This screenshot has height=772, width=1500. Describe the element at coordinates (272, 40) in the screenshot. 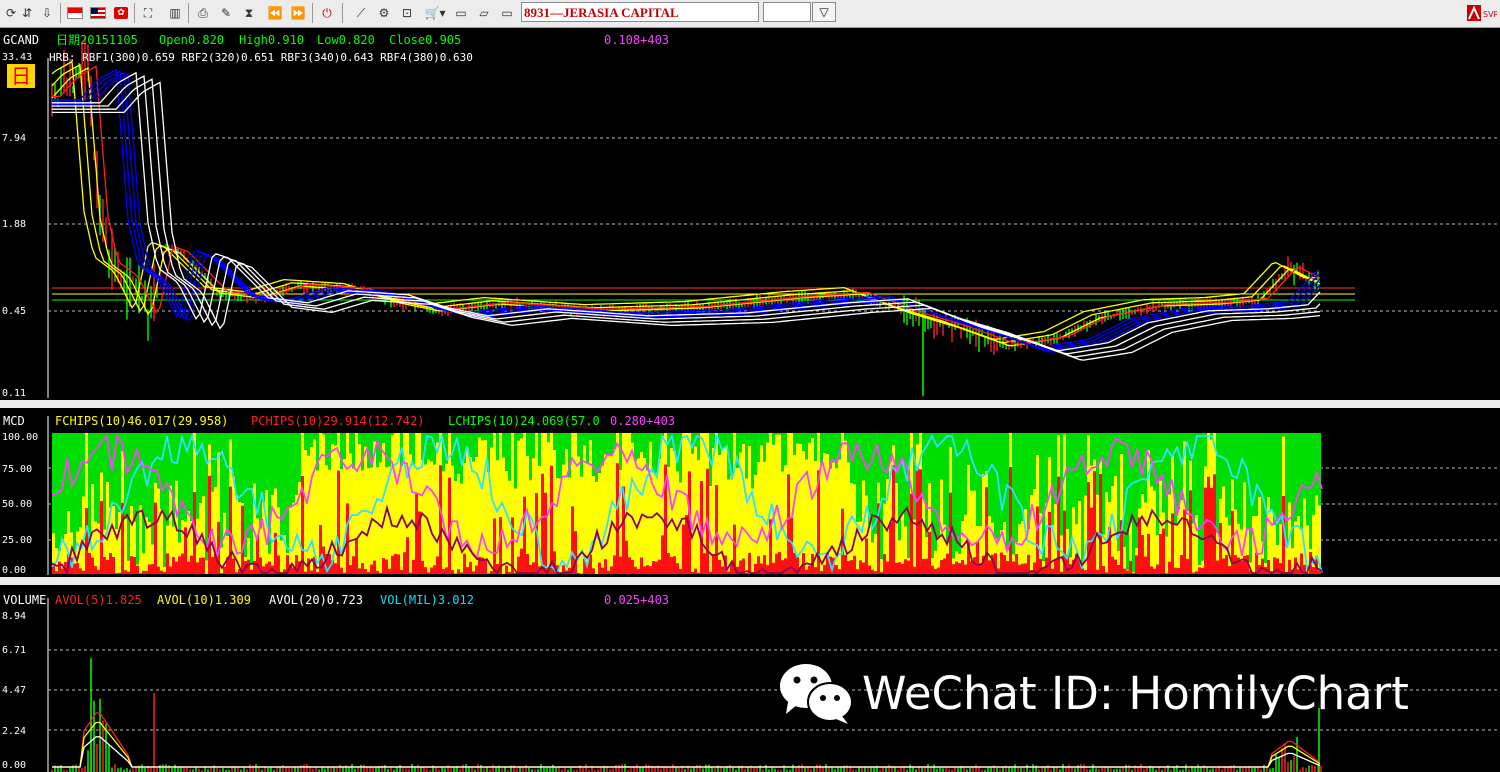

I see `price-high: High0.910` at that location.